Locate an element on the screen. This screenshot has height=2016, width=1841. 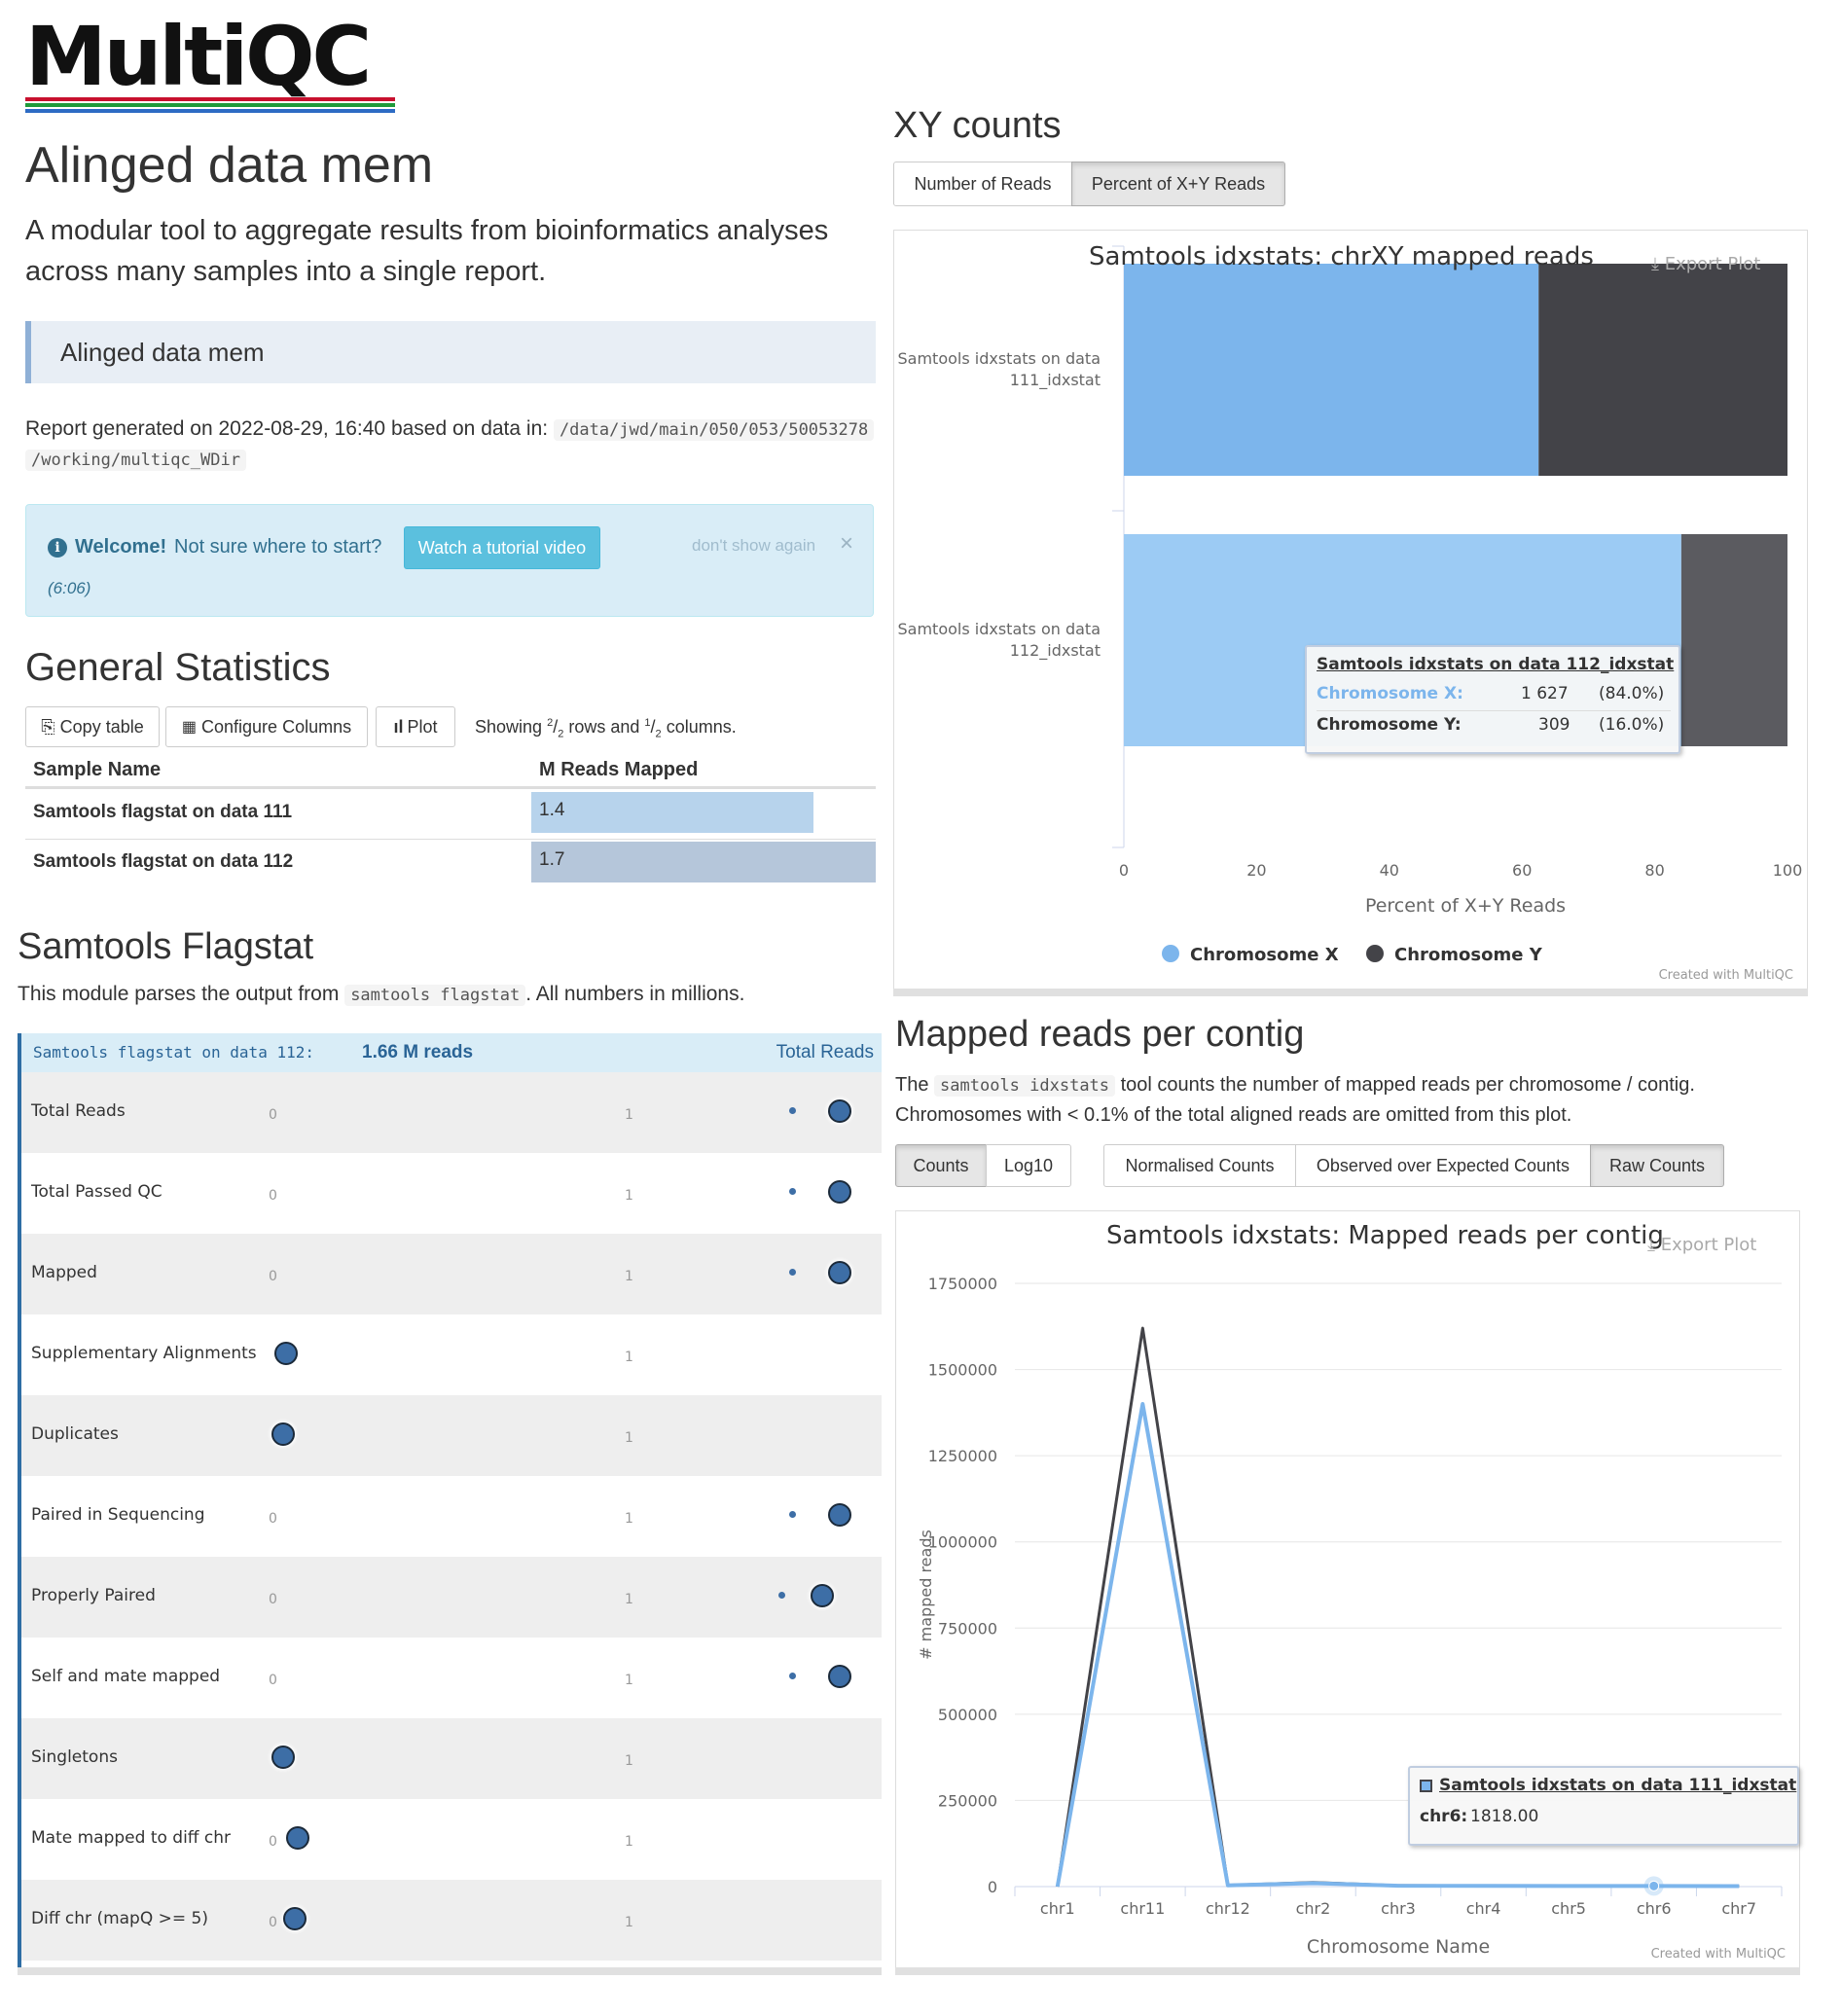
y-tick-label: 1250000 is located at coordinates (962, 1456).